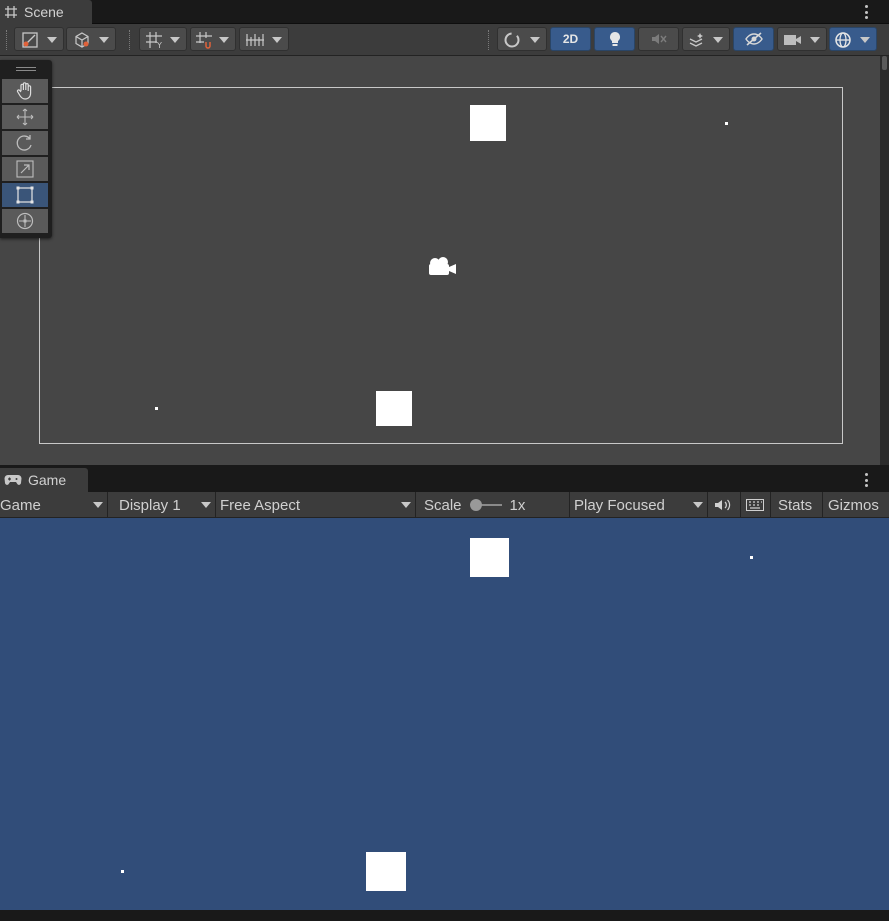 This screenshot has width=889, height=921. I want to click on toolbar-grip, so click(7, 40).